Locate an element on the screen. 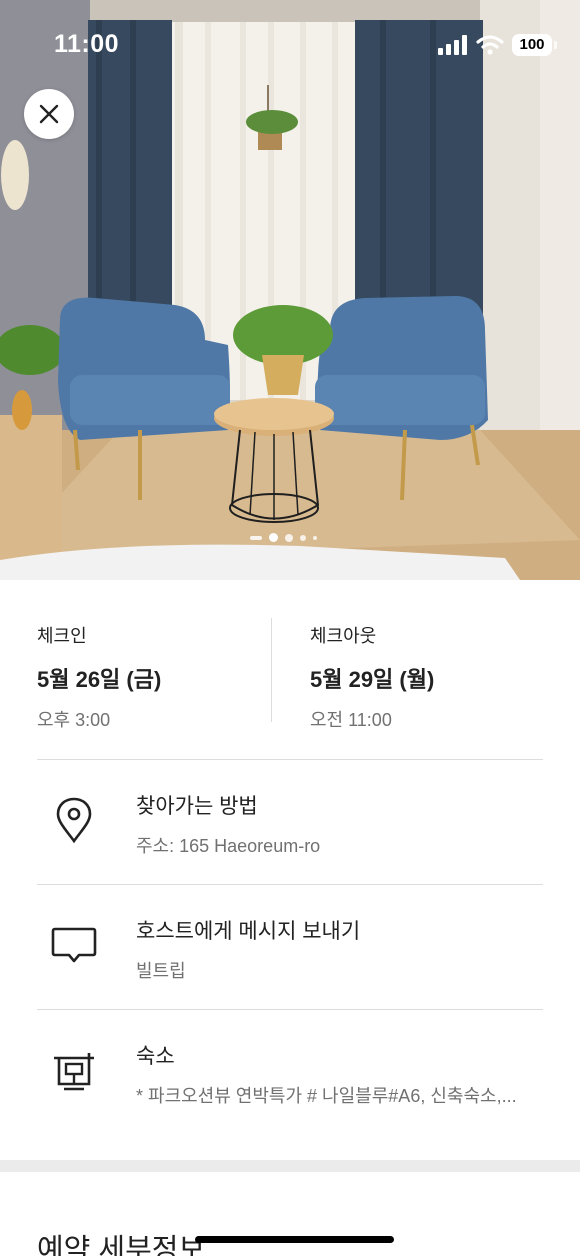 The height and width of the screenshot is (1256, 580). close-icon is located at coordinates (49, 114).